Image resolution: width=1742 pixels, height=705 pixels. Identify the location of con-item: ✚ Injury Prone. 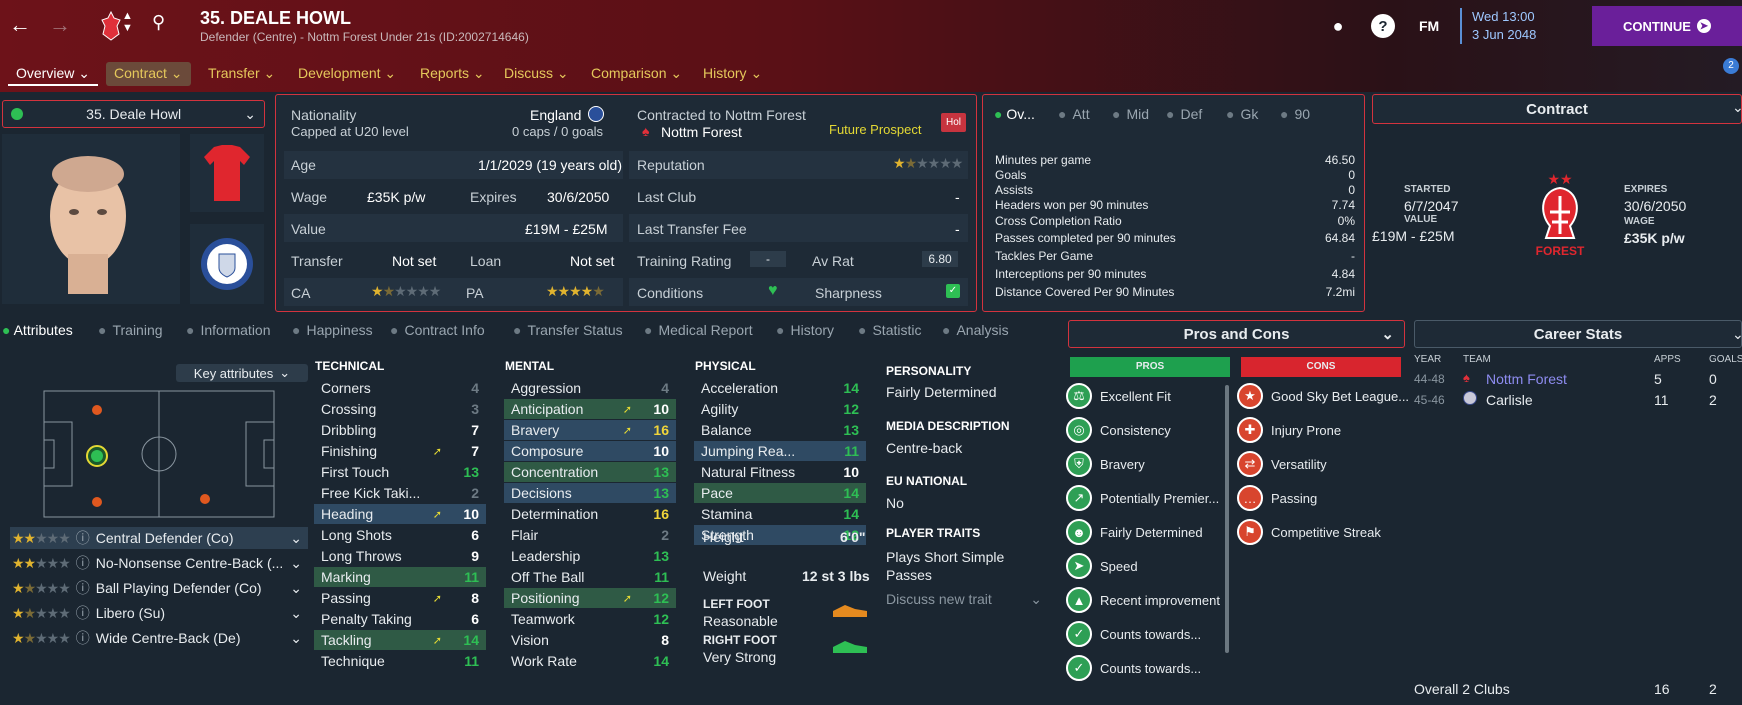
(1289, 430).